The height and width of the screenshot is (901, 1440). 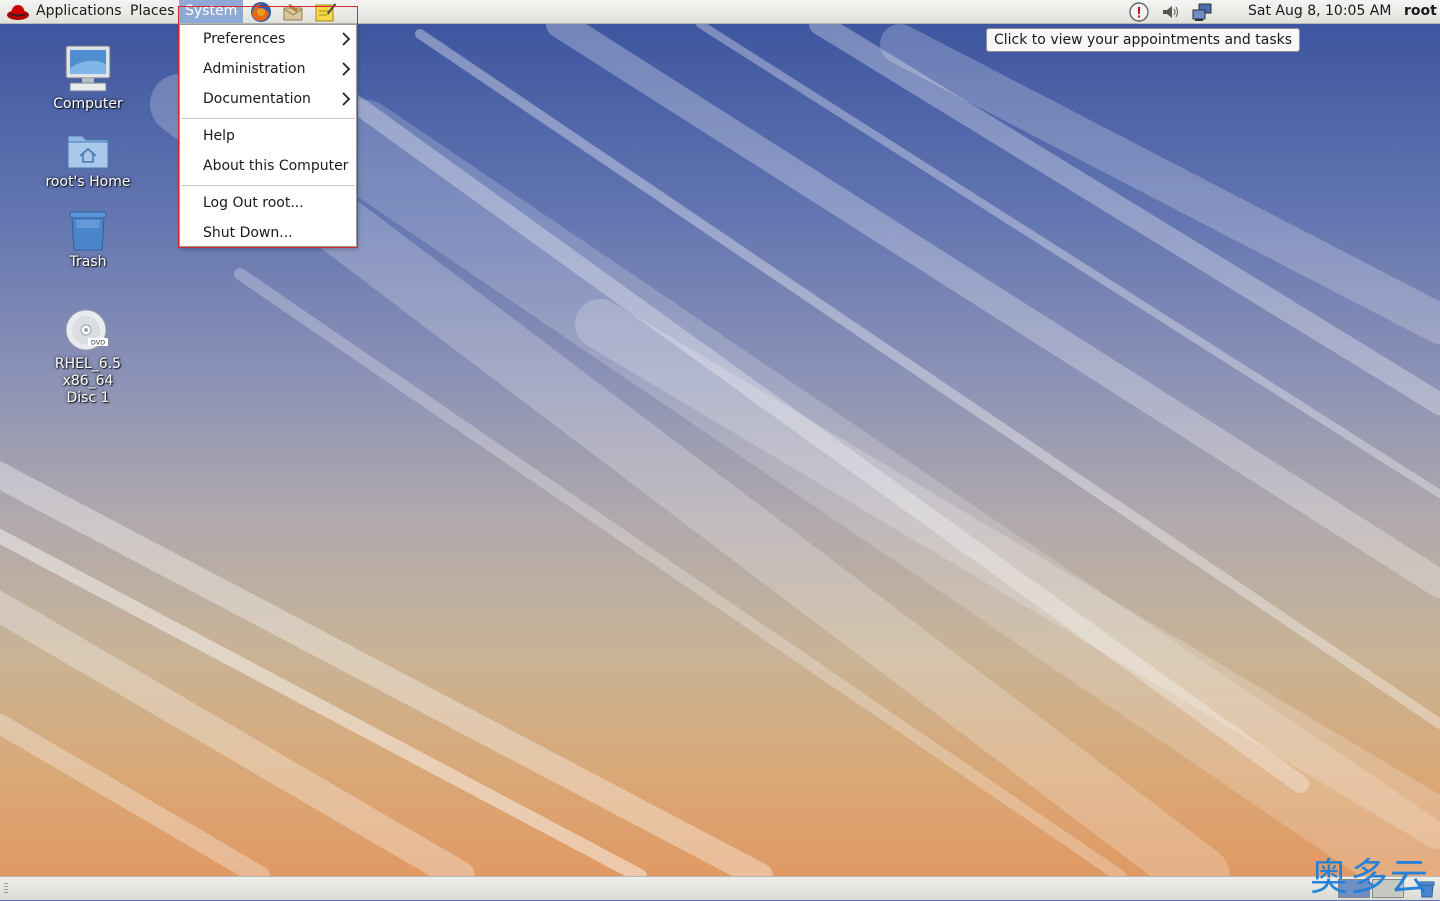 What do you see at coordinates (720, 888) in the screenshot?
I see `bottom-panel` at bounding box center [720, 888].